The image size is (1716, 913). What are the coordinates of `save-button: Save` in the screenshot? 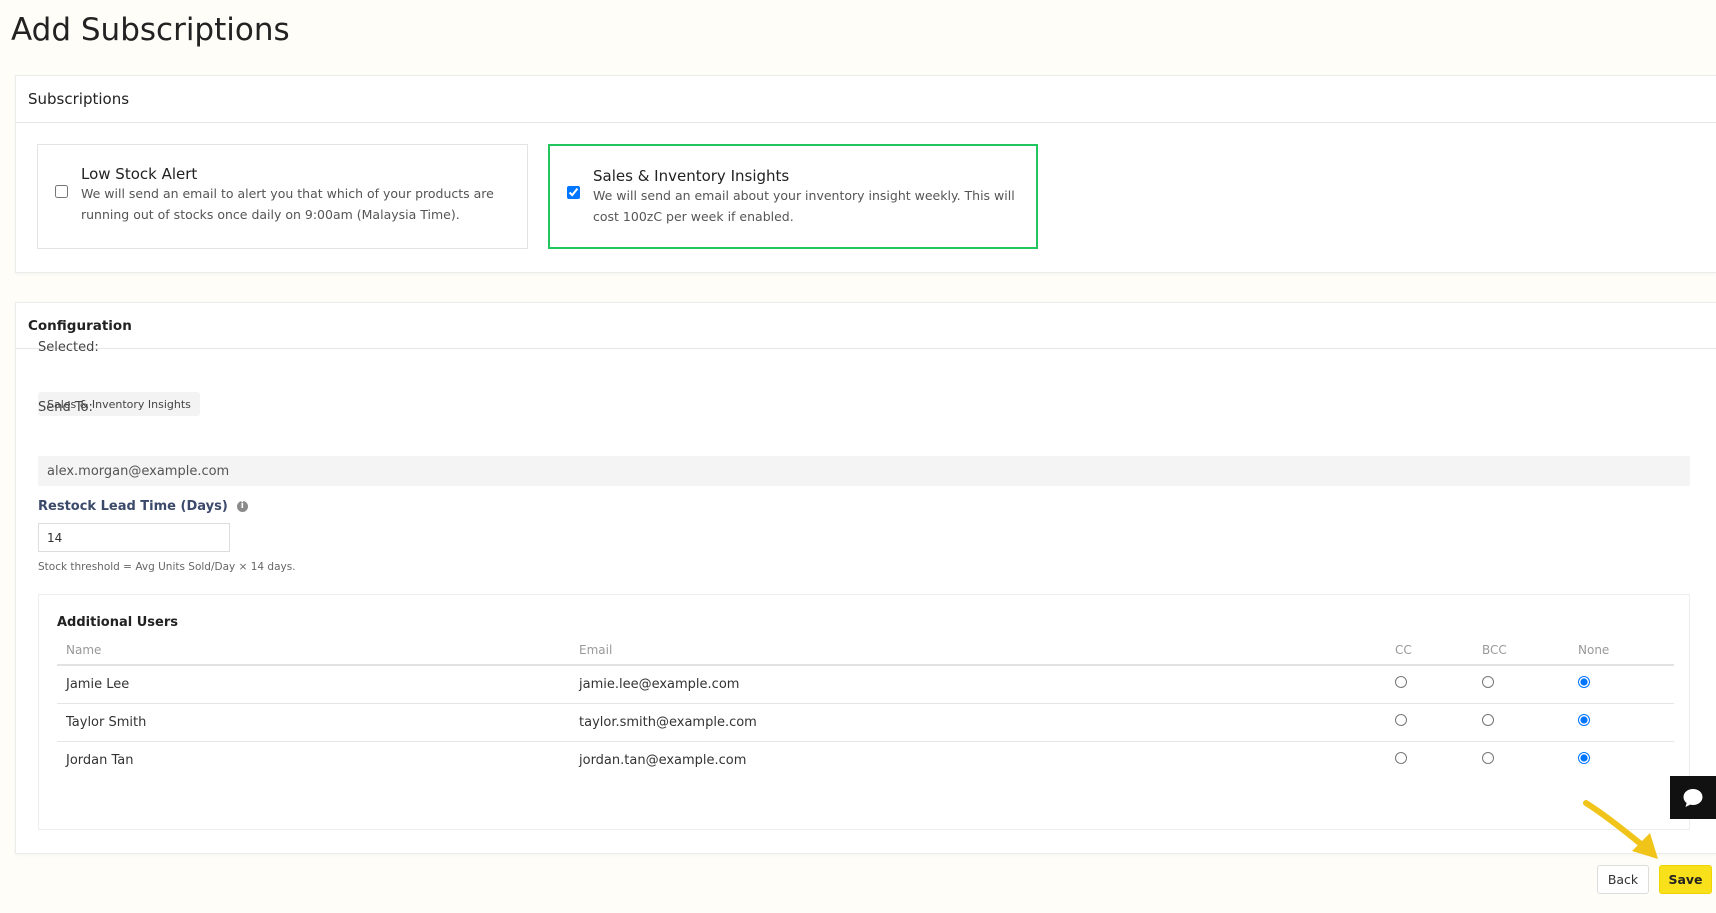 It's located at (1685, 879).